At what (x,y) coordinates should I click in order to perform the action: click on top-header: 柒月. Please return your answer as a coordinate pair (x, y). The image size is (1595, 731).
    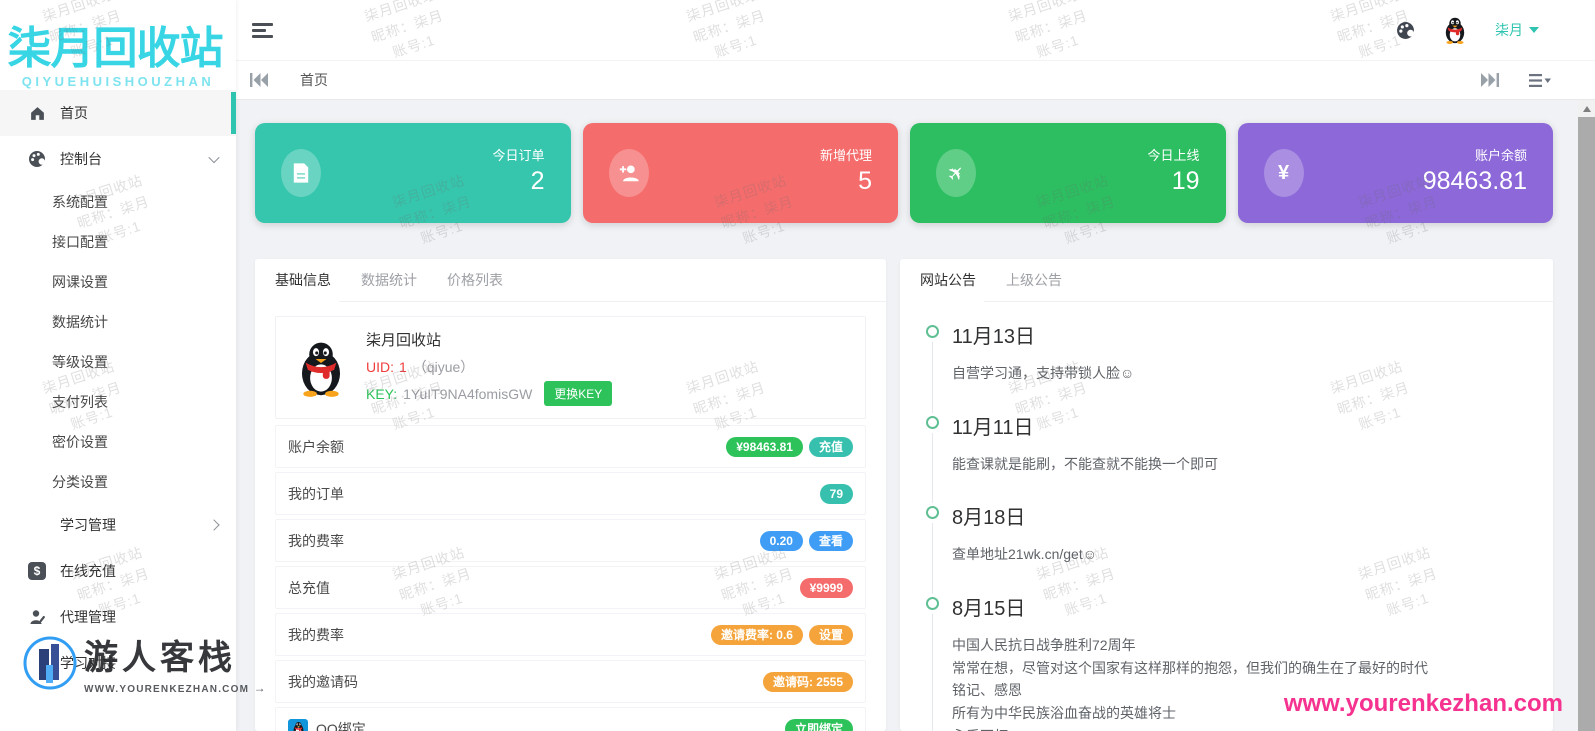
    Looking at the image, I should click on (915, 30).